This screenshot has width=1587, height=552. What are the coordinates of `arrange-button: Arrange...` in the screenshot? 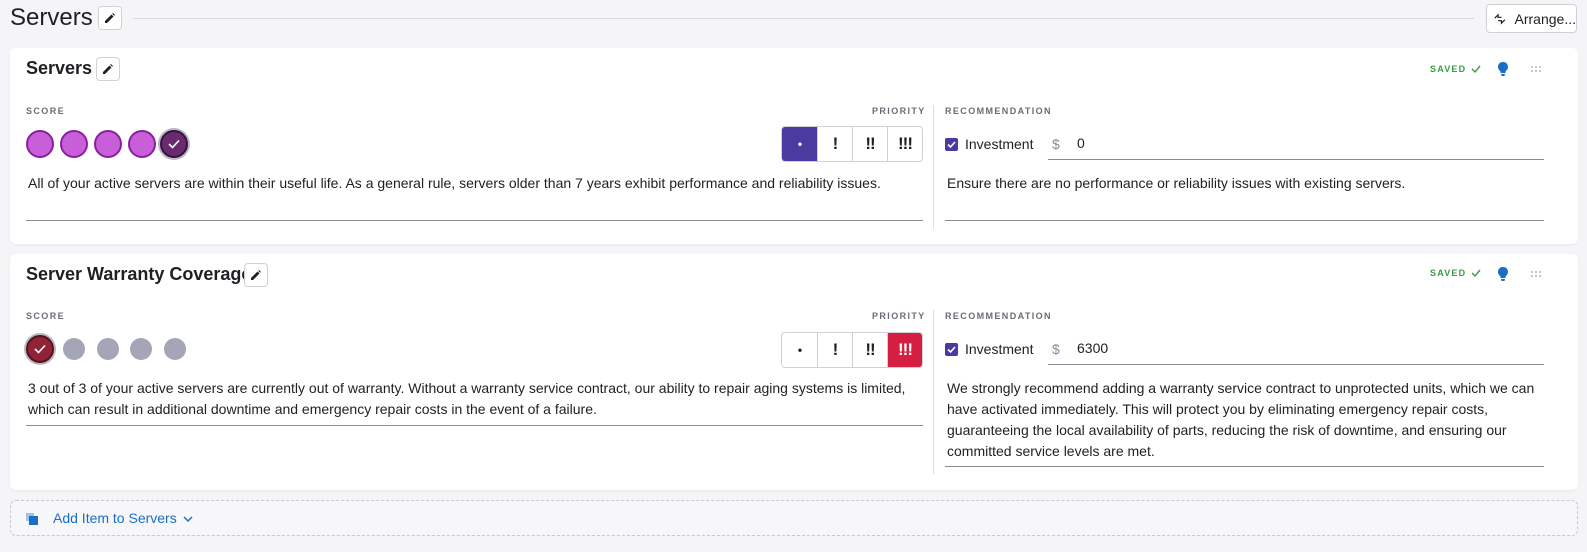 It's located at (1531, 18).